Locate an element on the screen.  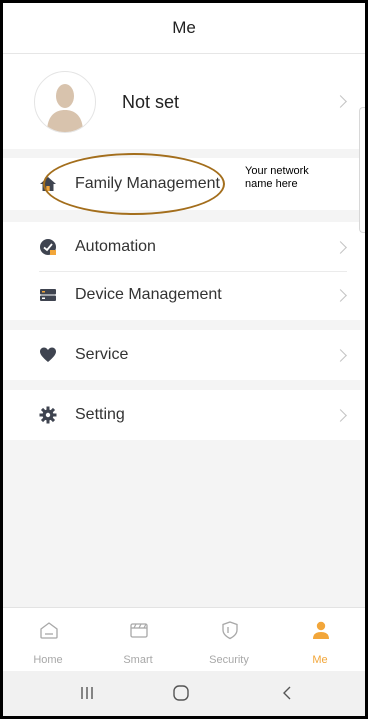
menu-label-setting: Setting is located at coordinates (100, 414).